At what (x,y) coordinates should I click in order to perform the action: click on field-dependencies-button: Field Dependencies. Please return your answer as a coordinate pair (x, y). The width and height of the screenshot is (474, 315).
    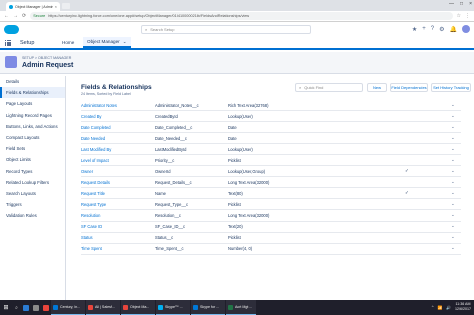
    Looking at the image, I should click on (409, 87).